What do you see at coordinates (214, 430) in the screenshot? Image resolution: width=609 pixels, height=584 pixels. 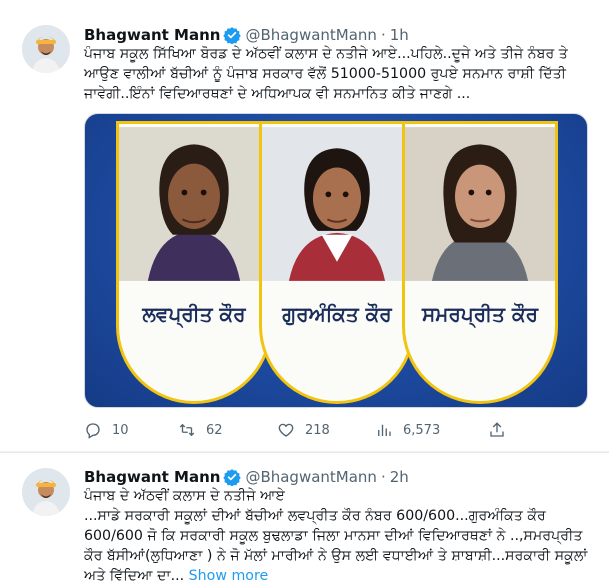 I see `retweet-count: 62` at bounding box center [214, 430].